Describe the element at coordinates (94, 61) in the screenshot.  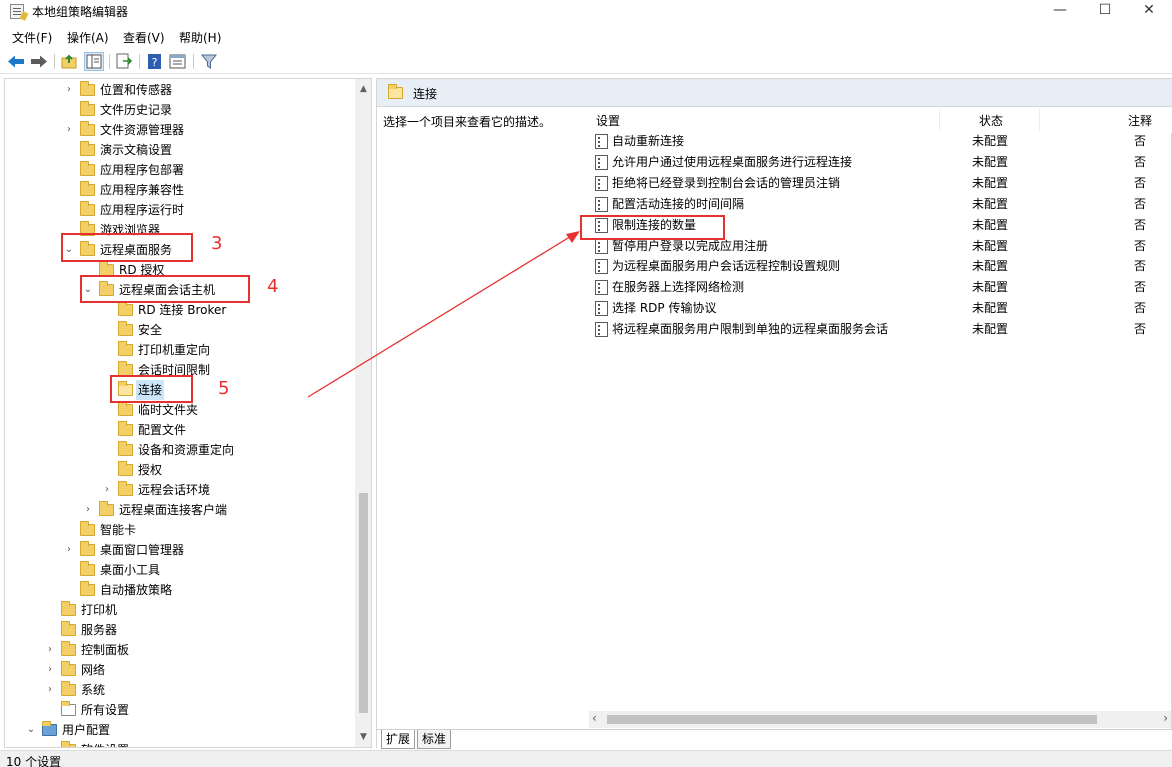
I see `show-hide-tree-icon` at that location.